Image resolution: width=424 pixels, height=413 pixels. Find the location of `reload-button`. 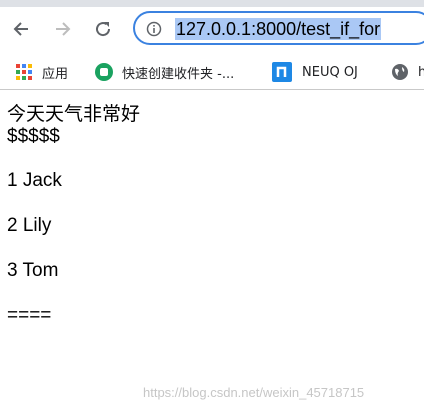

reload-button is located at coordinates (103, 29).